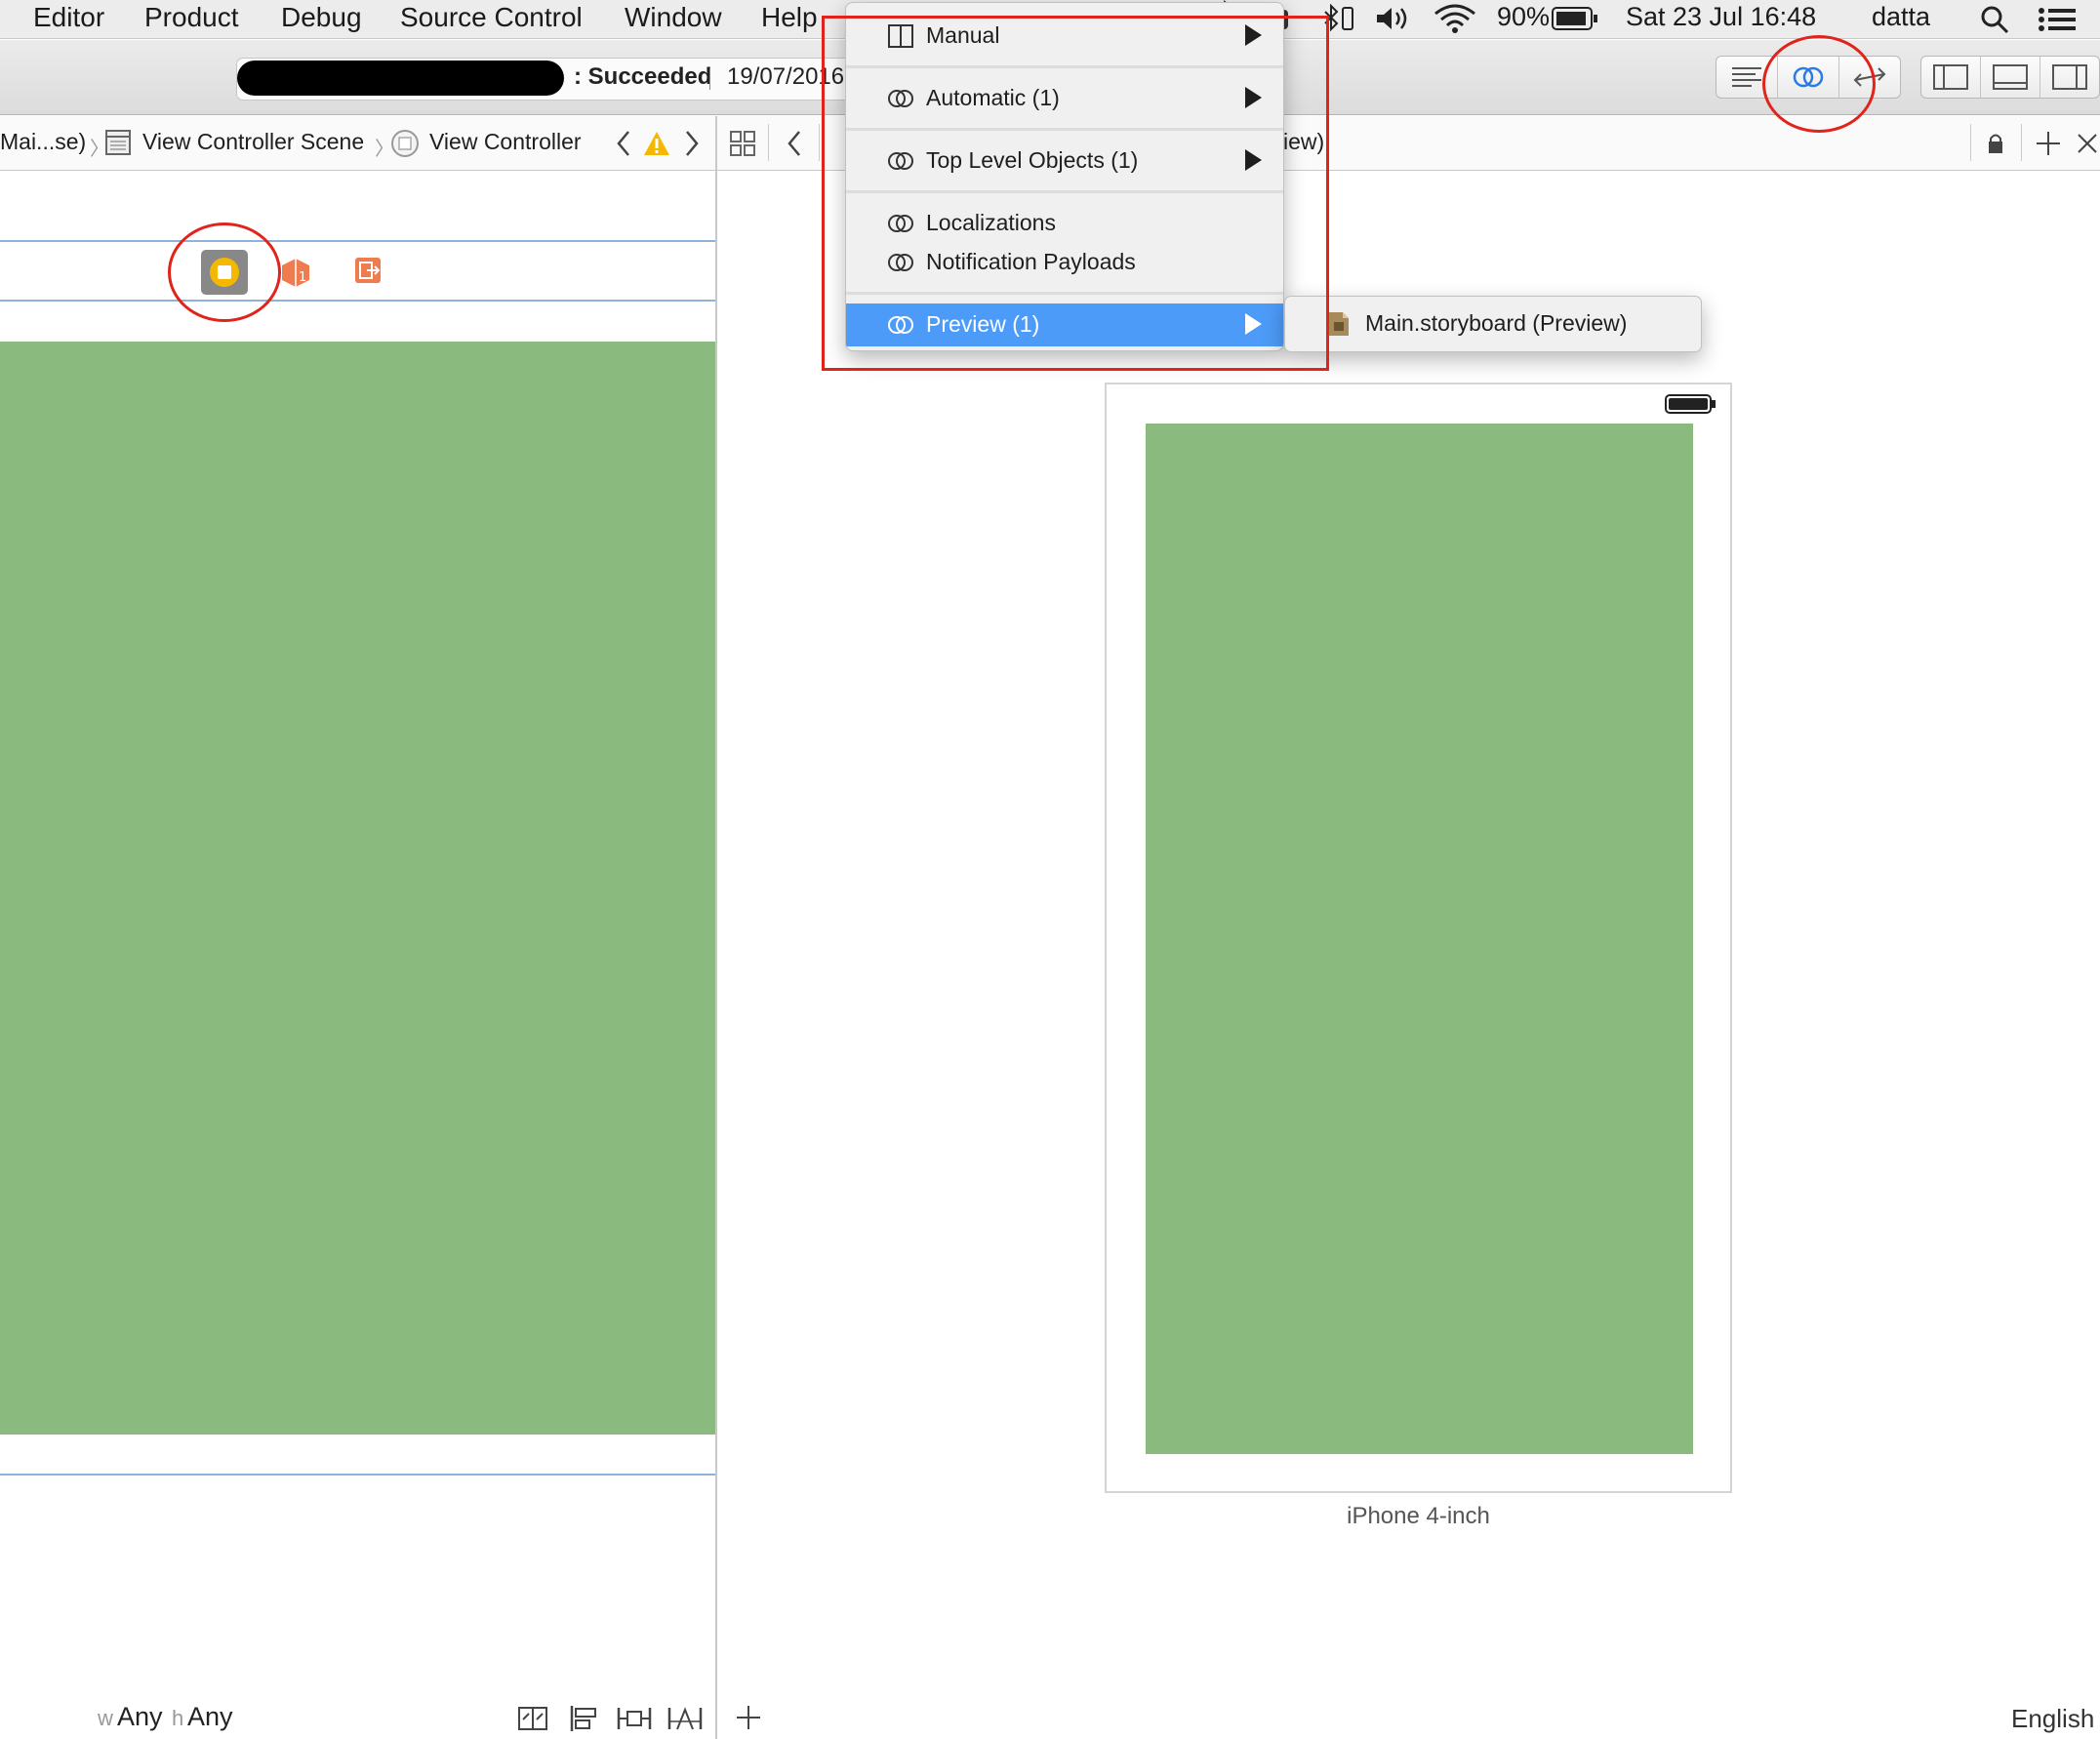 The width and height of the screenshot is (2100, 1739). What do you see at coordinates (1496, 323) in the screenshot?
I see `submenu-item-label: Main.storyboard (Preview)` at bounding box center [1496, 323].